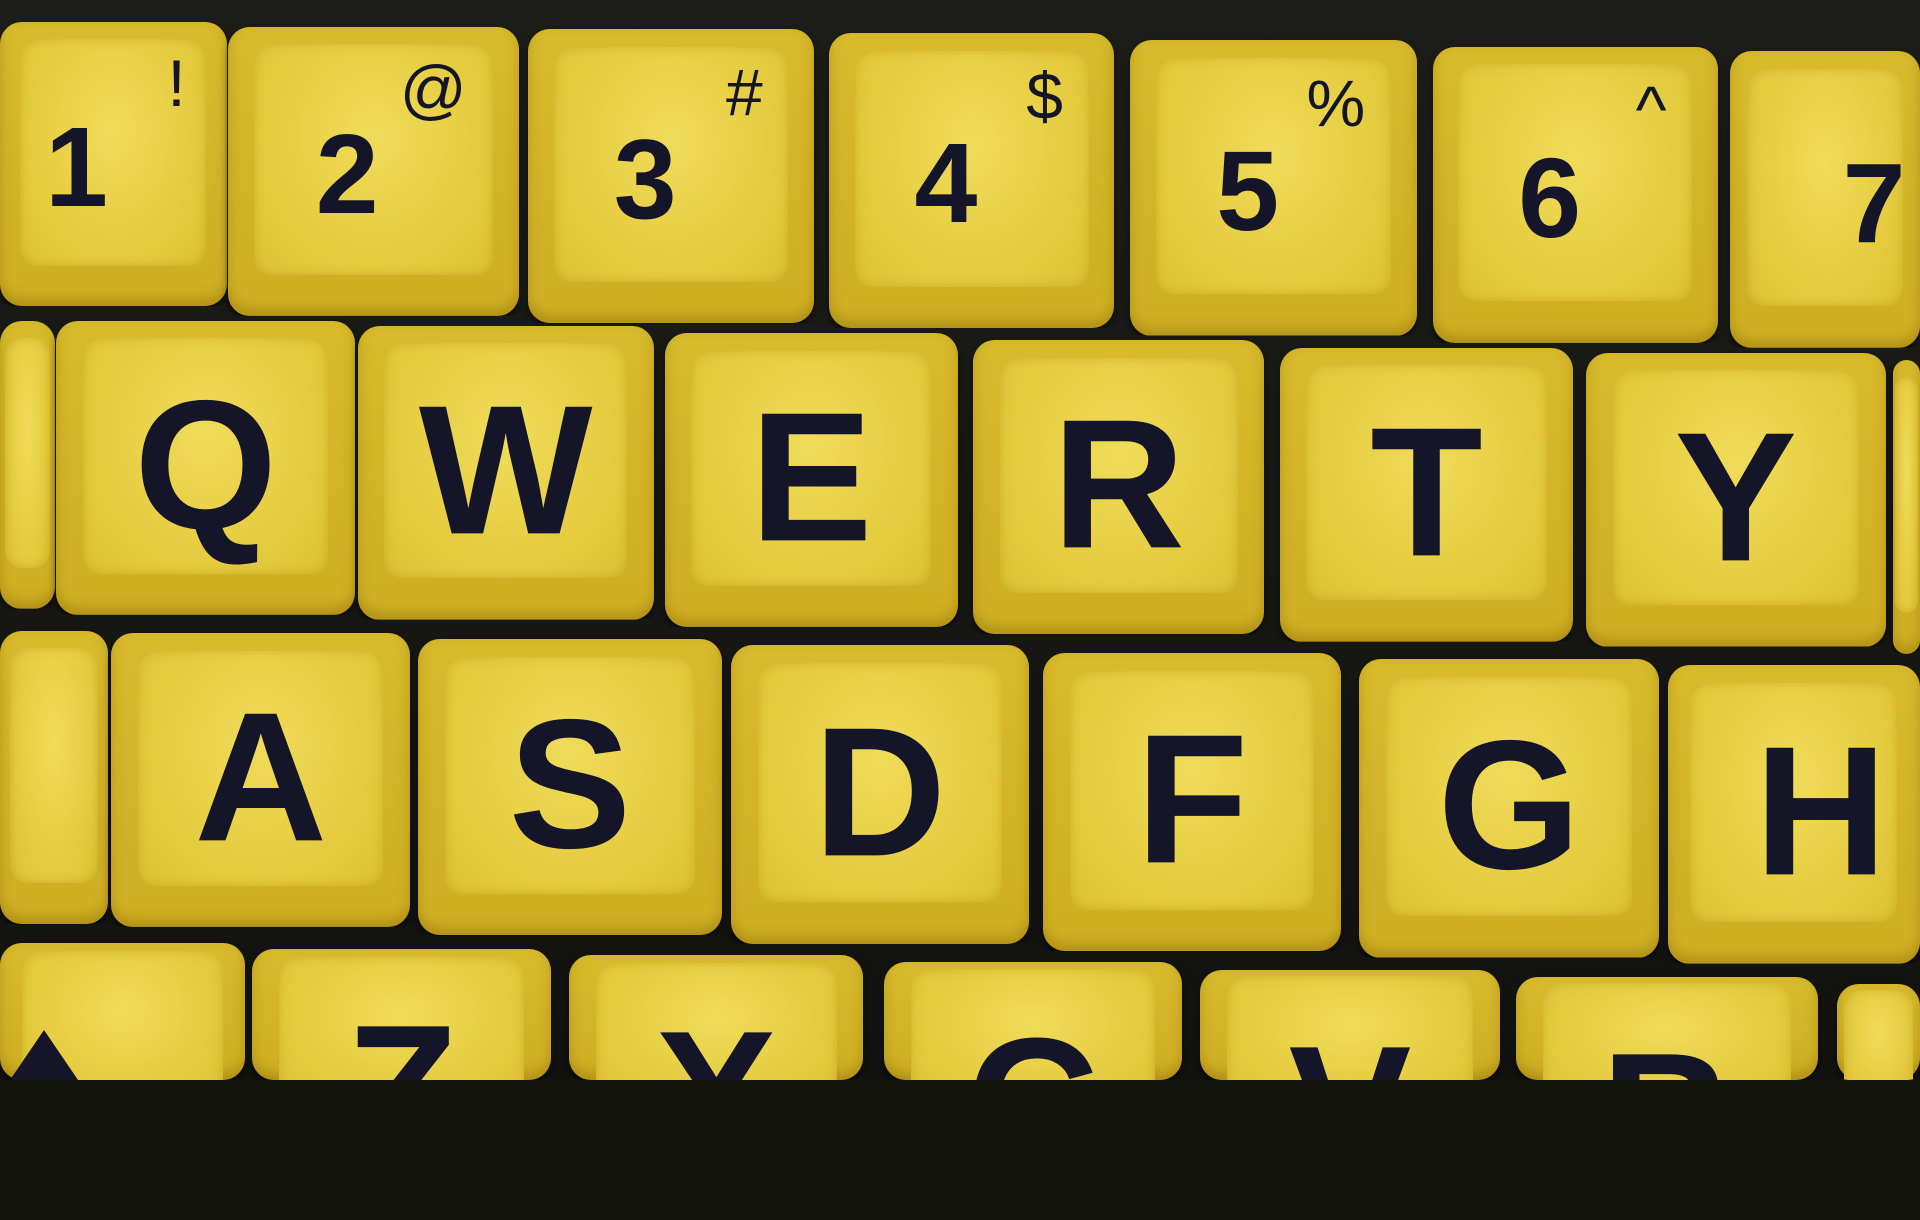 Image resolution: width=1920 pixels, height=1220 pixels. Describe the element at coordinates (261, 776) in the screenshot. I see `key-legend: A` at that location.